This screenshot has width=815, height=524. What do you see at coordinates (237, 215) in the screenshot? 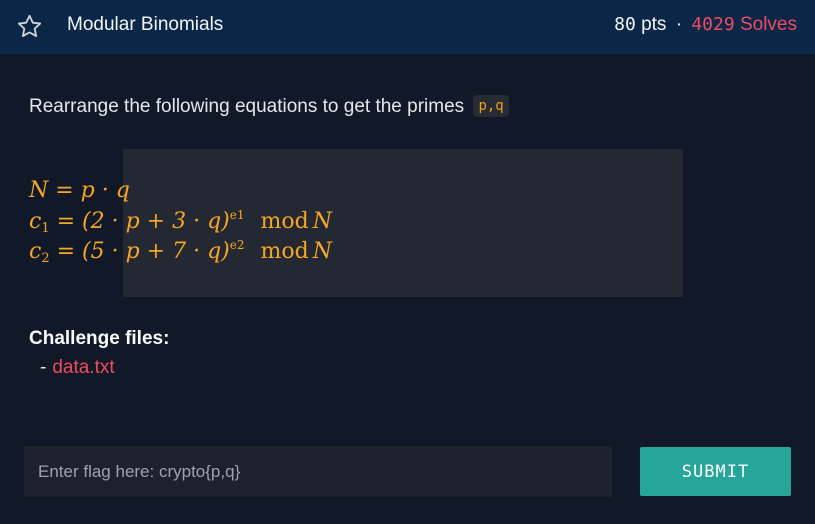
I see `eq2-exponent: e1` at bounding box center [237, 215].